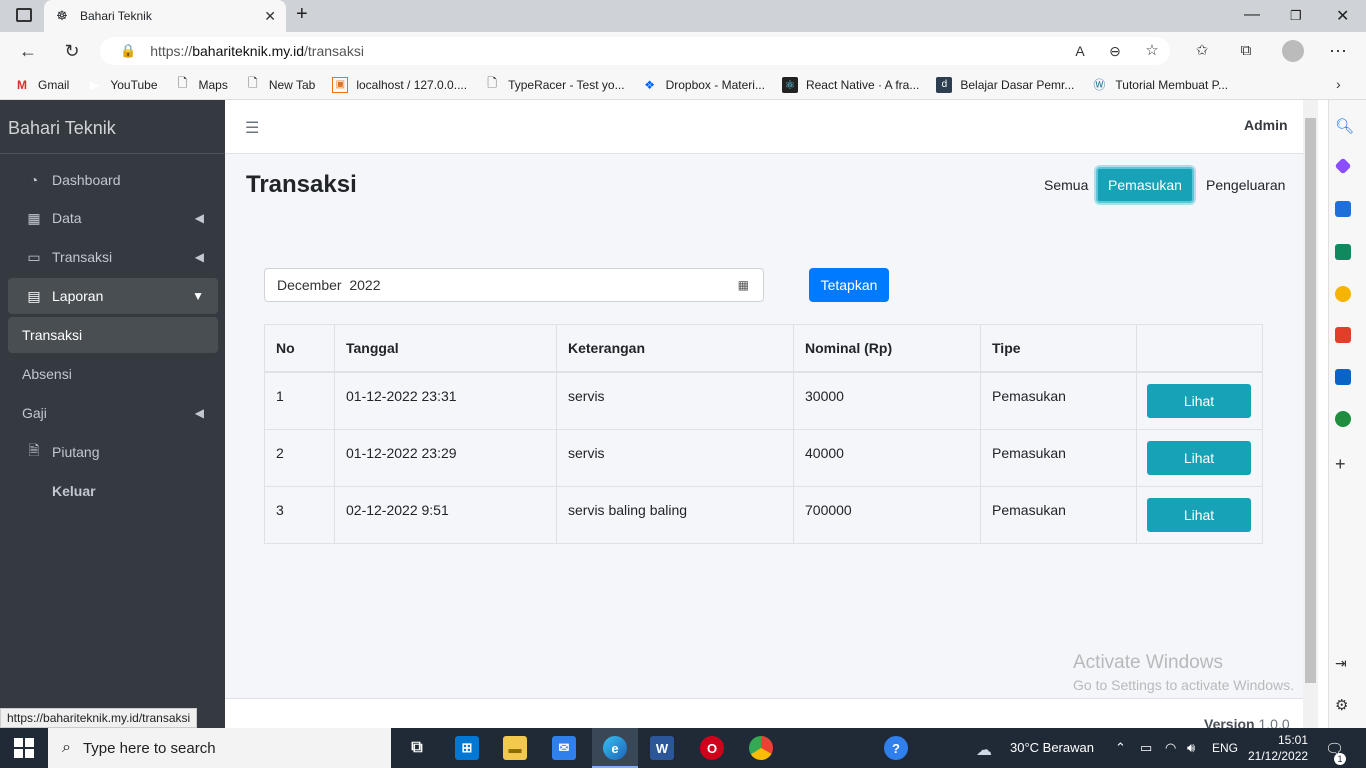  What do you see at coordinates (761, 748) in the screenshot?
I see `chrome-icon` at bounding box center [761, 748].